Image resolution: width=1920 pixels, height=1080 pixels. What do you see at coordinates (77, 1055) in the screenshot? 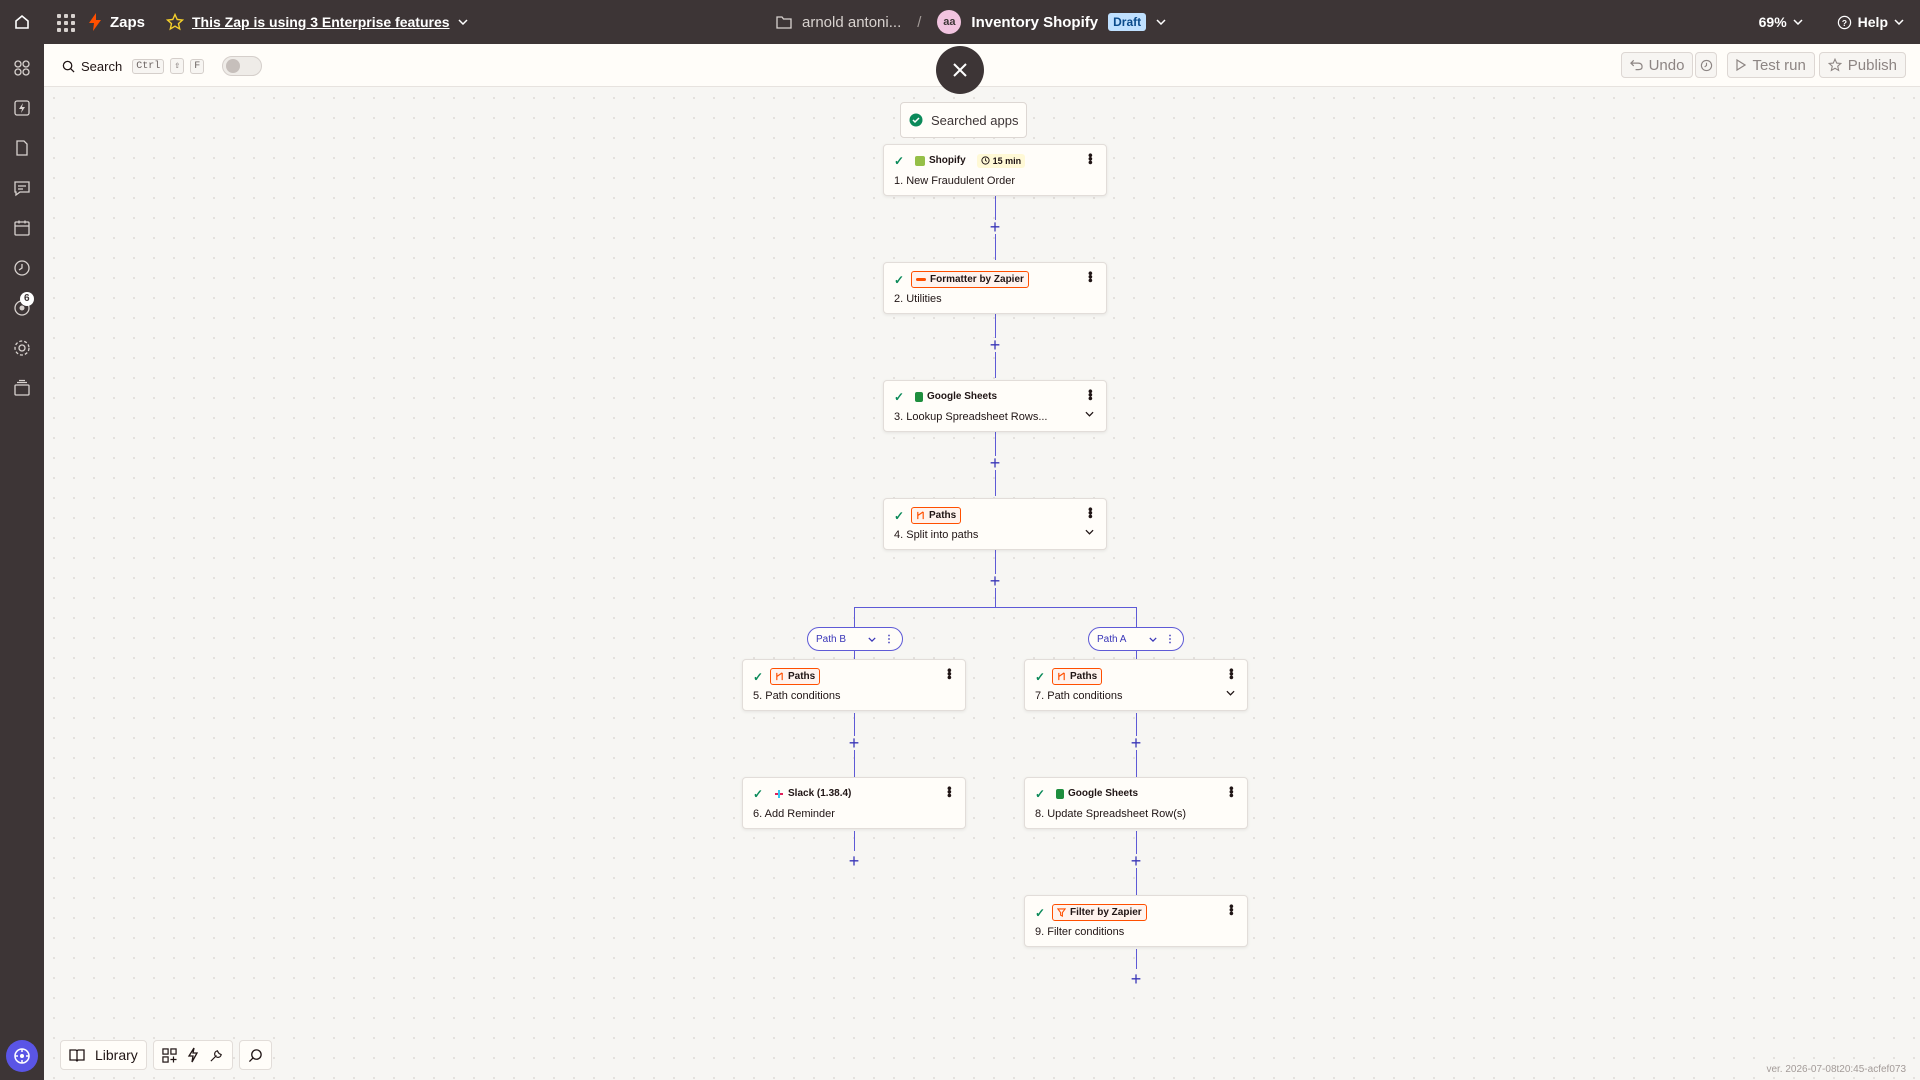
I see `book-icon` at bounding box center [77, 1055].